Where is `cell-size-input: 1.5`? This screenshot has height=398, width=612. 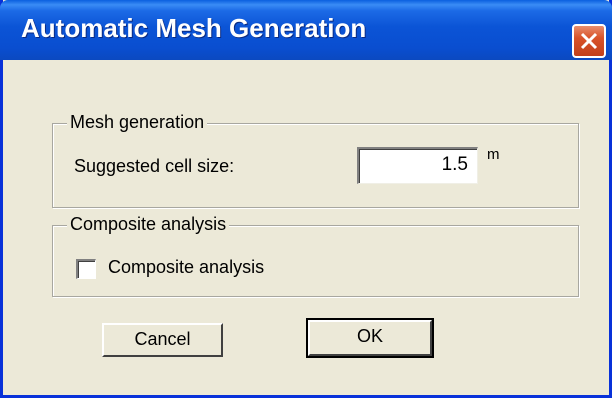 cell-size-input: 1.5 is located at coordinates (417, 165).